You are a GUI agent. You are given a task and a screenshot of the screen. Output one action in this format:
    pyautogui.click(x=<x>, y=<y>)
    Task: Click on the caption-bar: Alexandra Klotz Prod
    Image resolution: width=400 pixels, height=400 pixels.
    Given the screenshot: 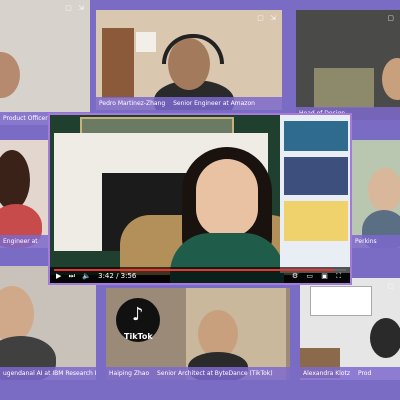 What is the action you would take?
    pyautogui.click(x=350, y=373)
    